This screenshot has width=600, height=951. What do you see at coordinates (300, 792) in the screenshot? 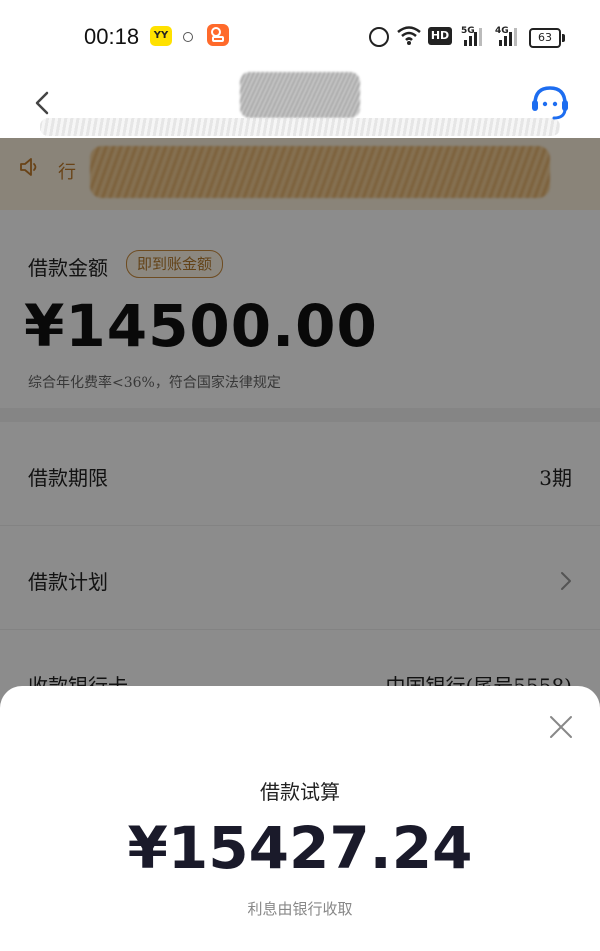
I see `sheet-title: 借款试算` at bounding box center [300, 792].